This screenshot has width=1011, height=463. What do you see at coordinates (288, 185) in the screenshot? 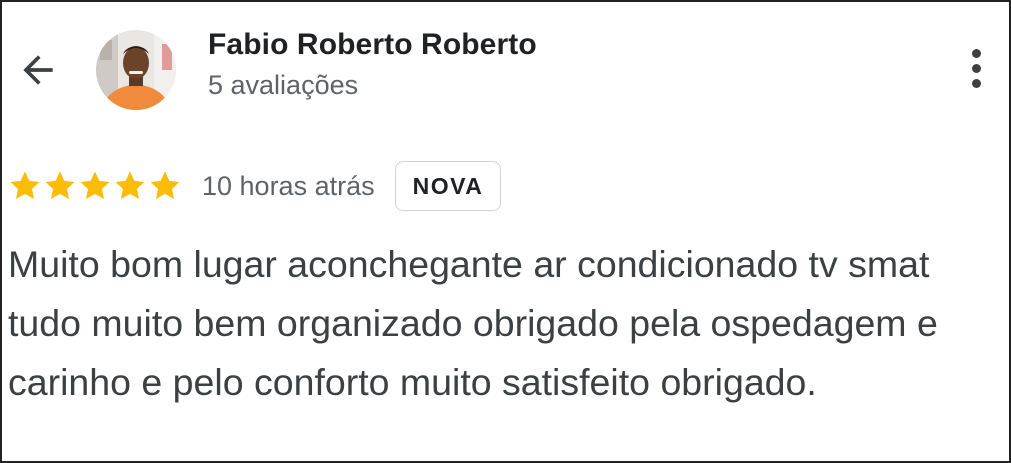
I see `review-time: 10 horas atrás` at bounding box center [288, 185].